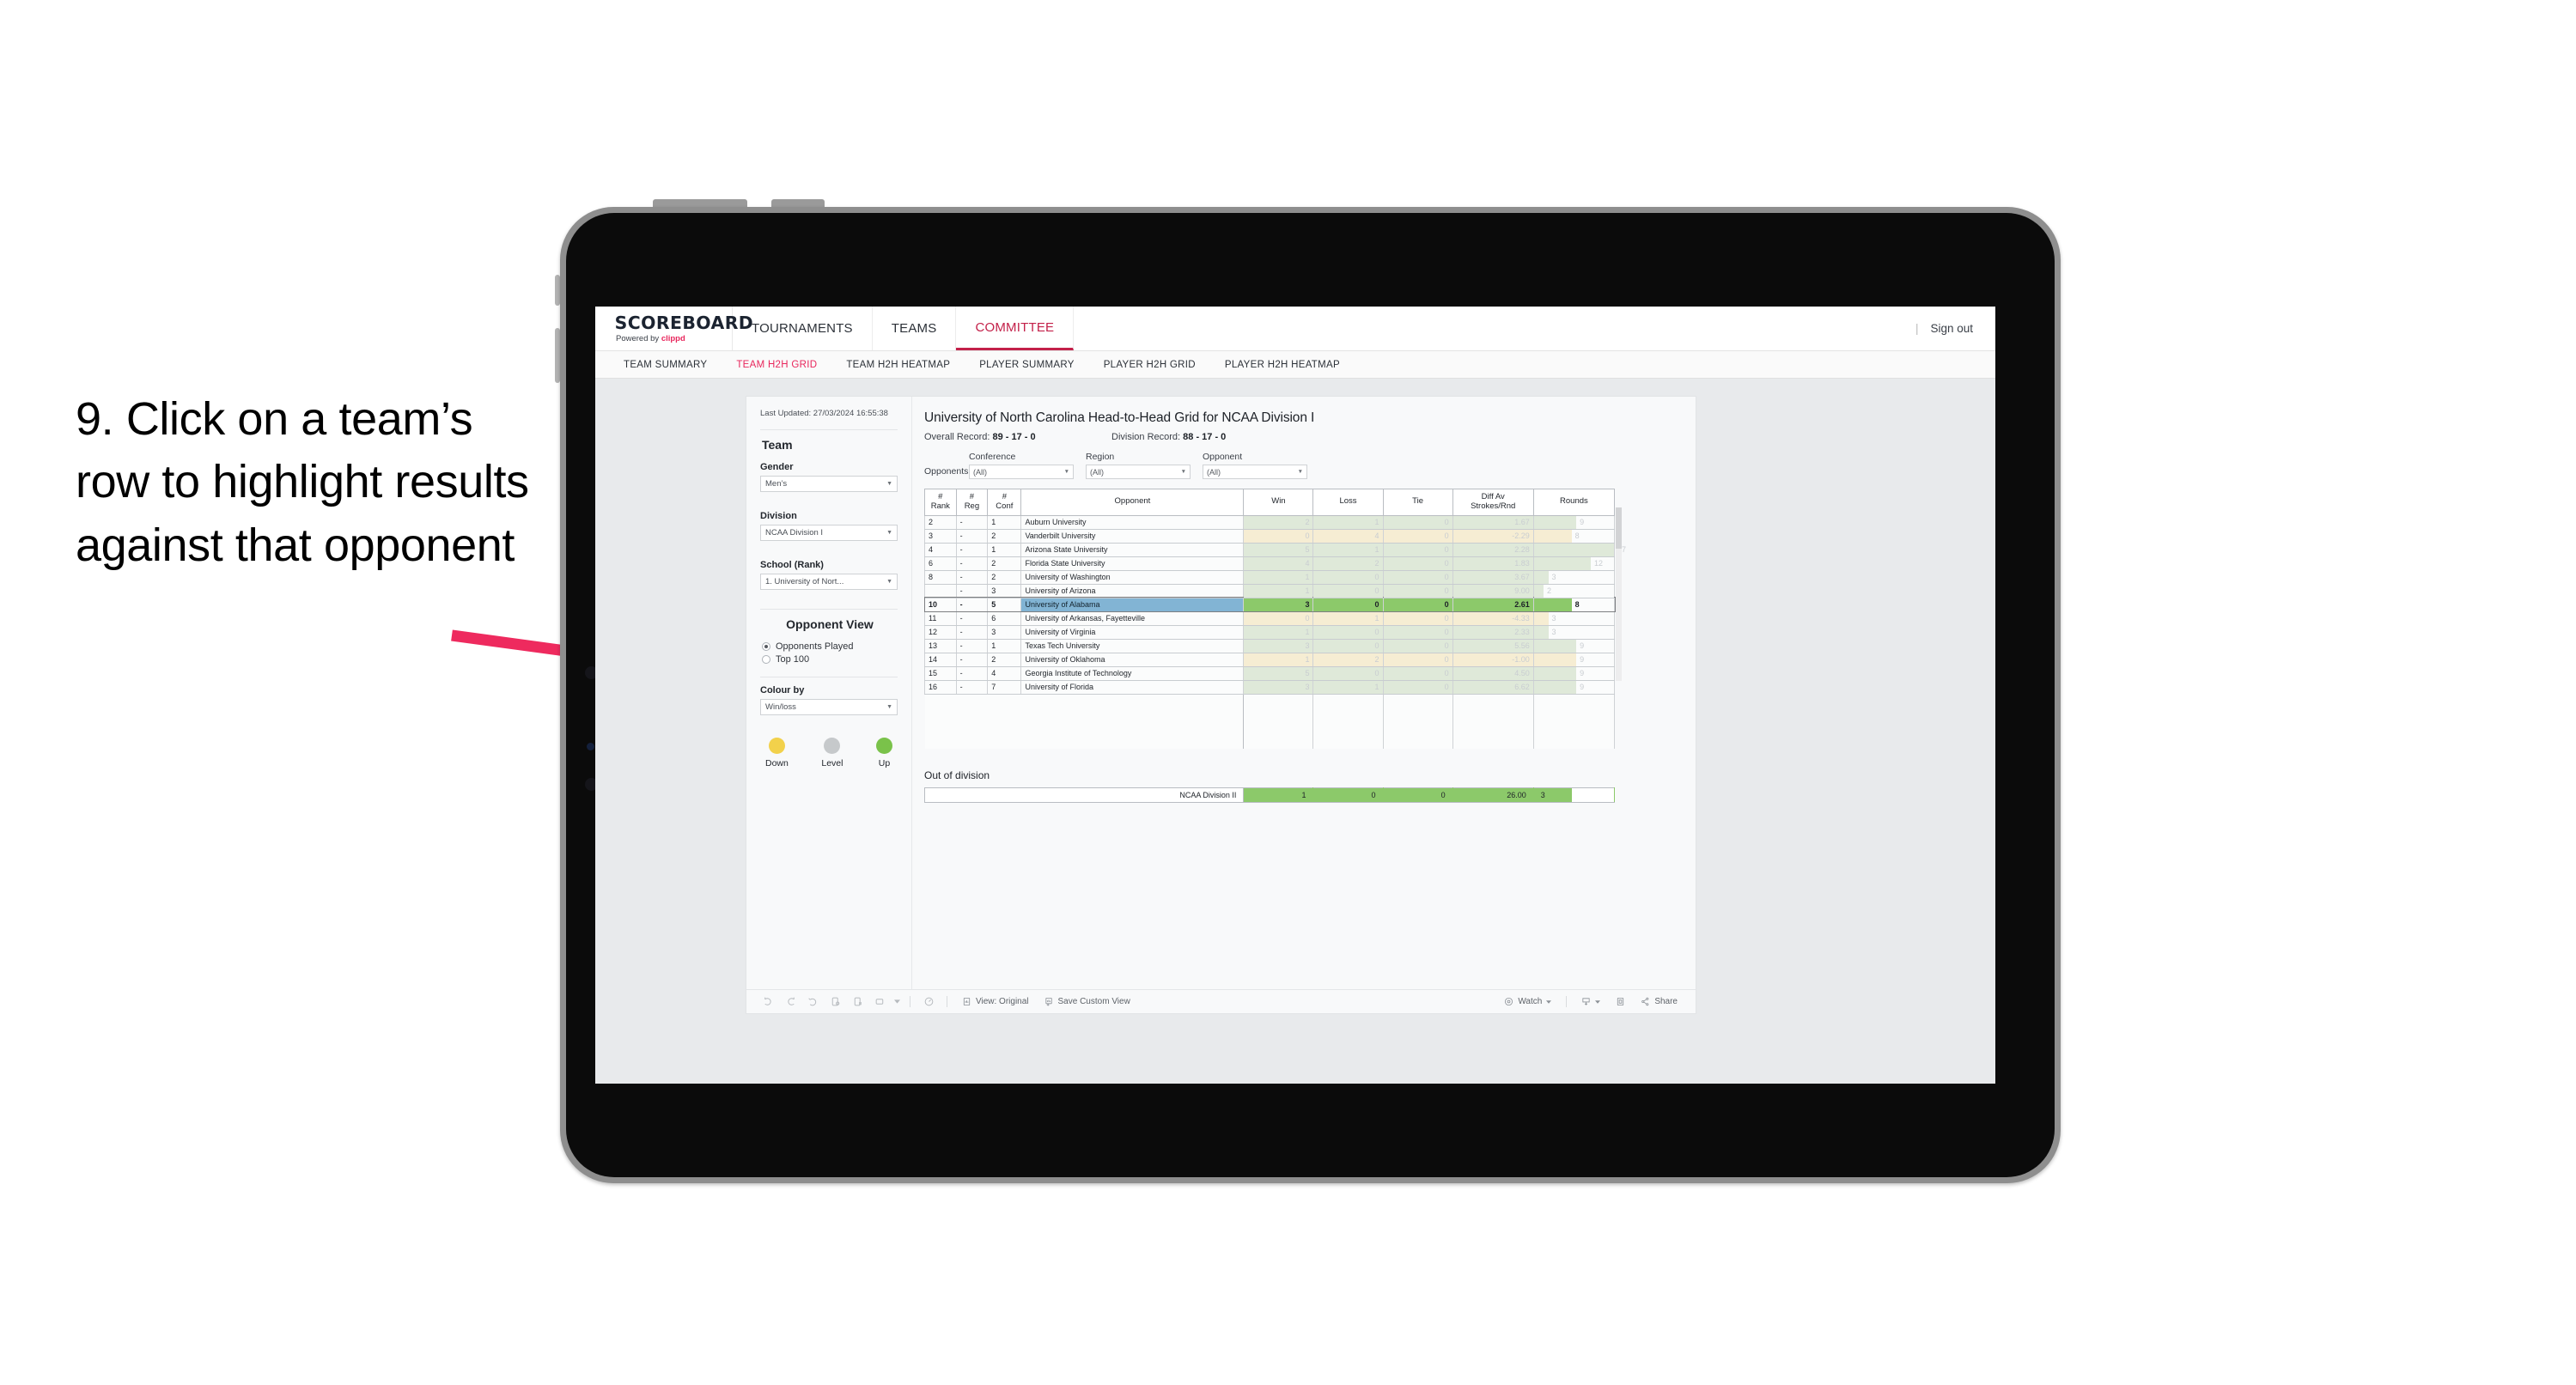 This screenshot has width=2576, height=1385. I want to click on cell-conf: 5, so click(1005, 605).